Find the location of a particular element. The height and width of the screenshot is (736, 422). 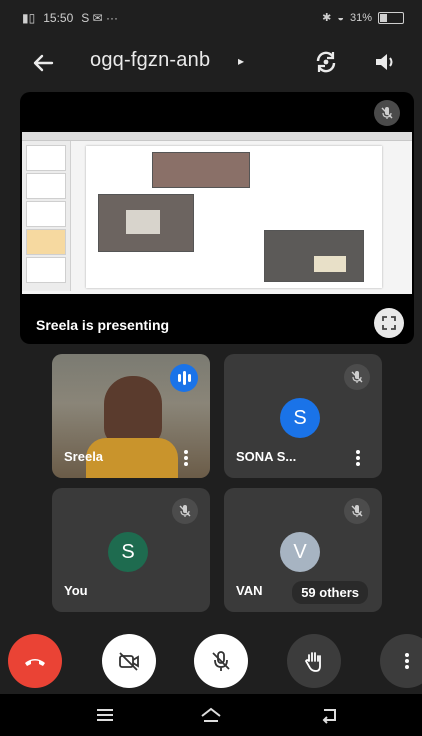

switch-camera-button is located at coordinates (326, 62).